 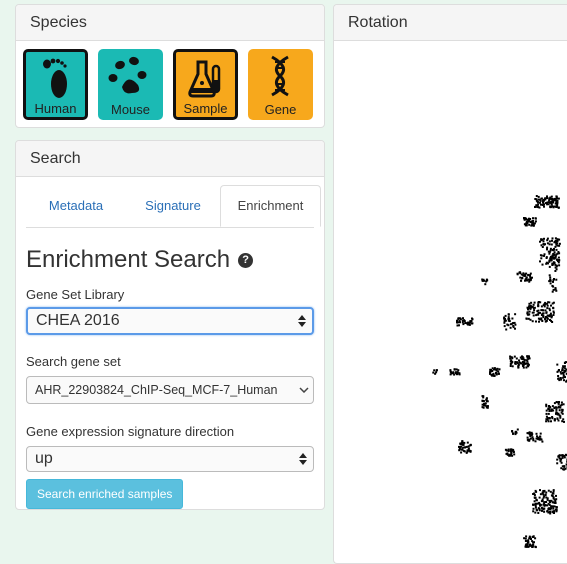 What do you see at coordinates (170, 431) in the screenshot?
I see `direction-label: Gene expression signature direction` at bounding box center [170, 431].